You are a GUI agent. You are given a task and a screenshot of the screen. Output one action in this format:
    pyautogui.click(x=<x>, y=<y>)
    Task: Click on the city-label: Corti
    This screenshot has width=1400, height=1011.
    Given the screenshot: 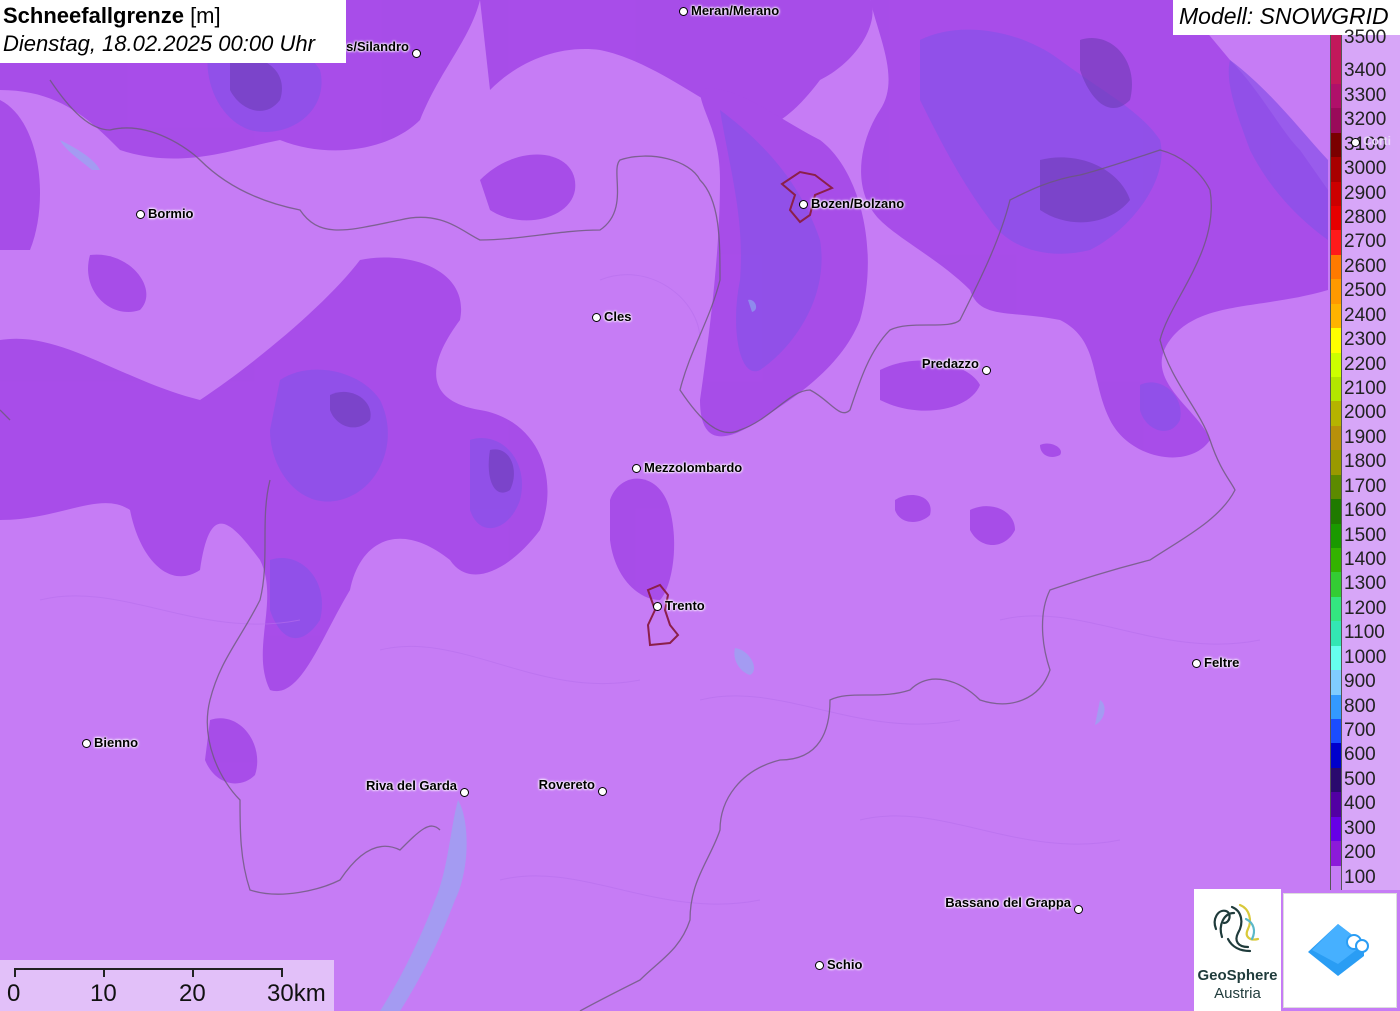 What is the action you would take?
    pyautogui.click(x=1377, y=141)
    